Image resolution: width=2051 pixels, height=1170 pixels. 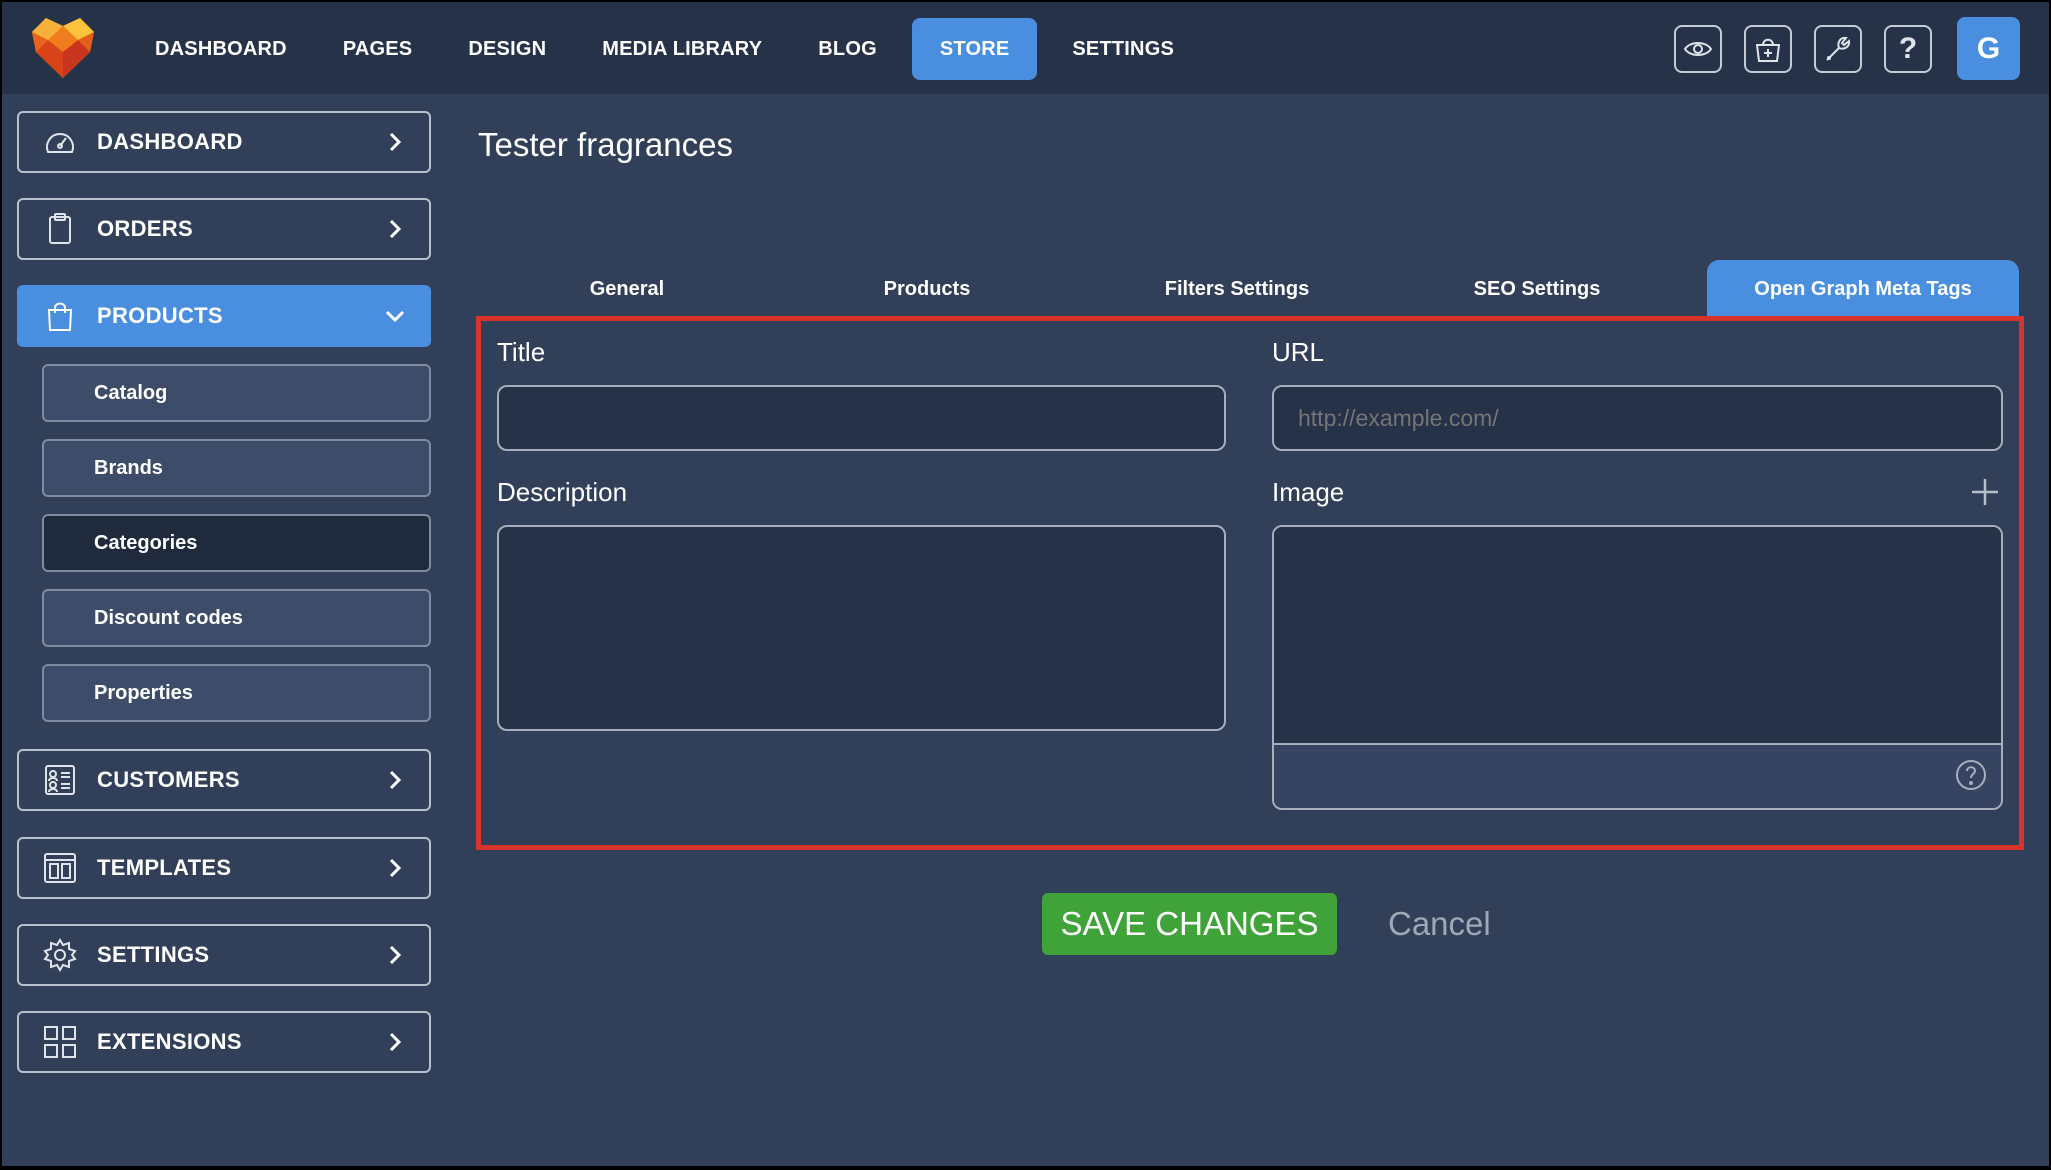 I want to click on cancel-button: Cancel, so click(x=1439, y=924).